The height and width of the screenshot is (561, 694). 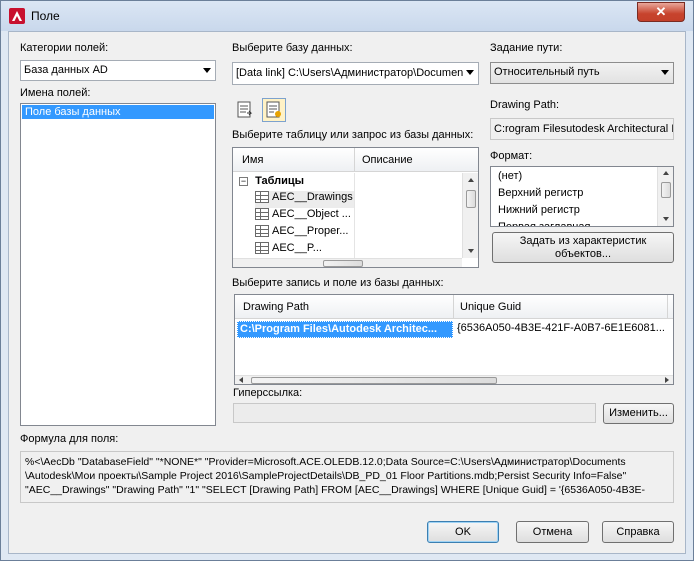 I want to click on column-header-name: Имя, so click(x=252, y=160).